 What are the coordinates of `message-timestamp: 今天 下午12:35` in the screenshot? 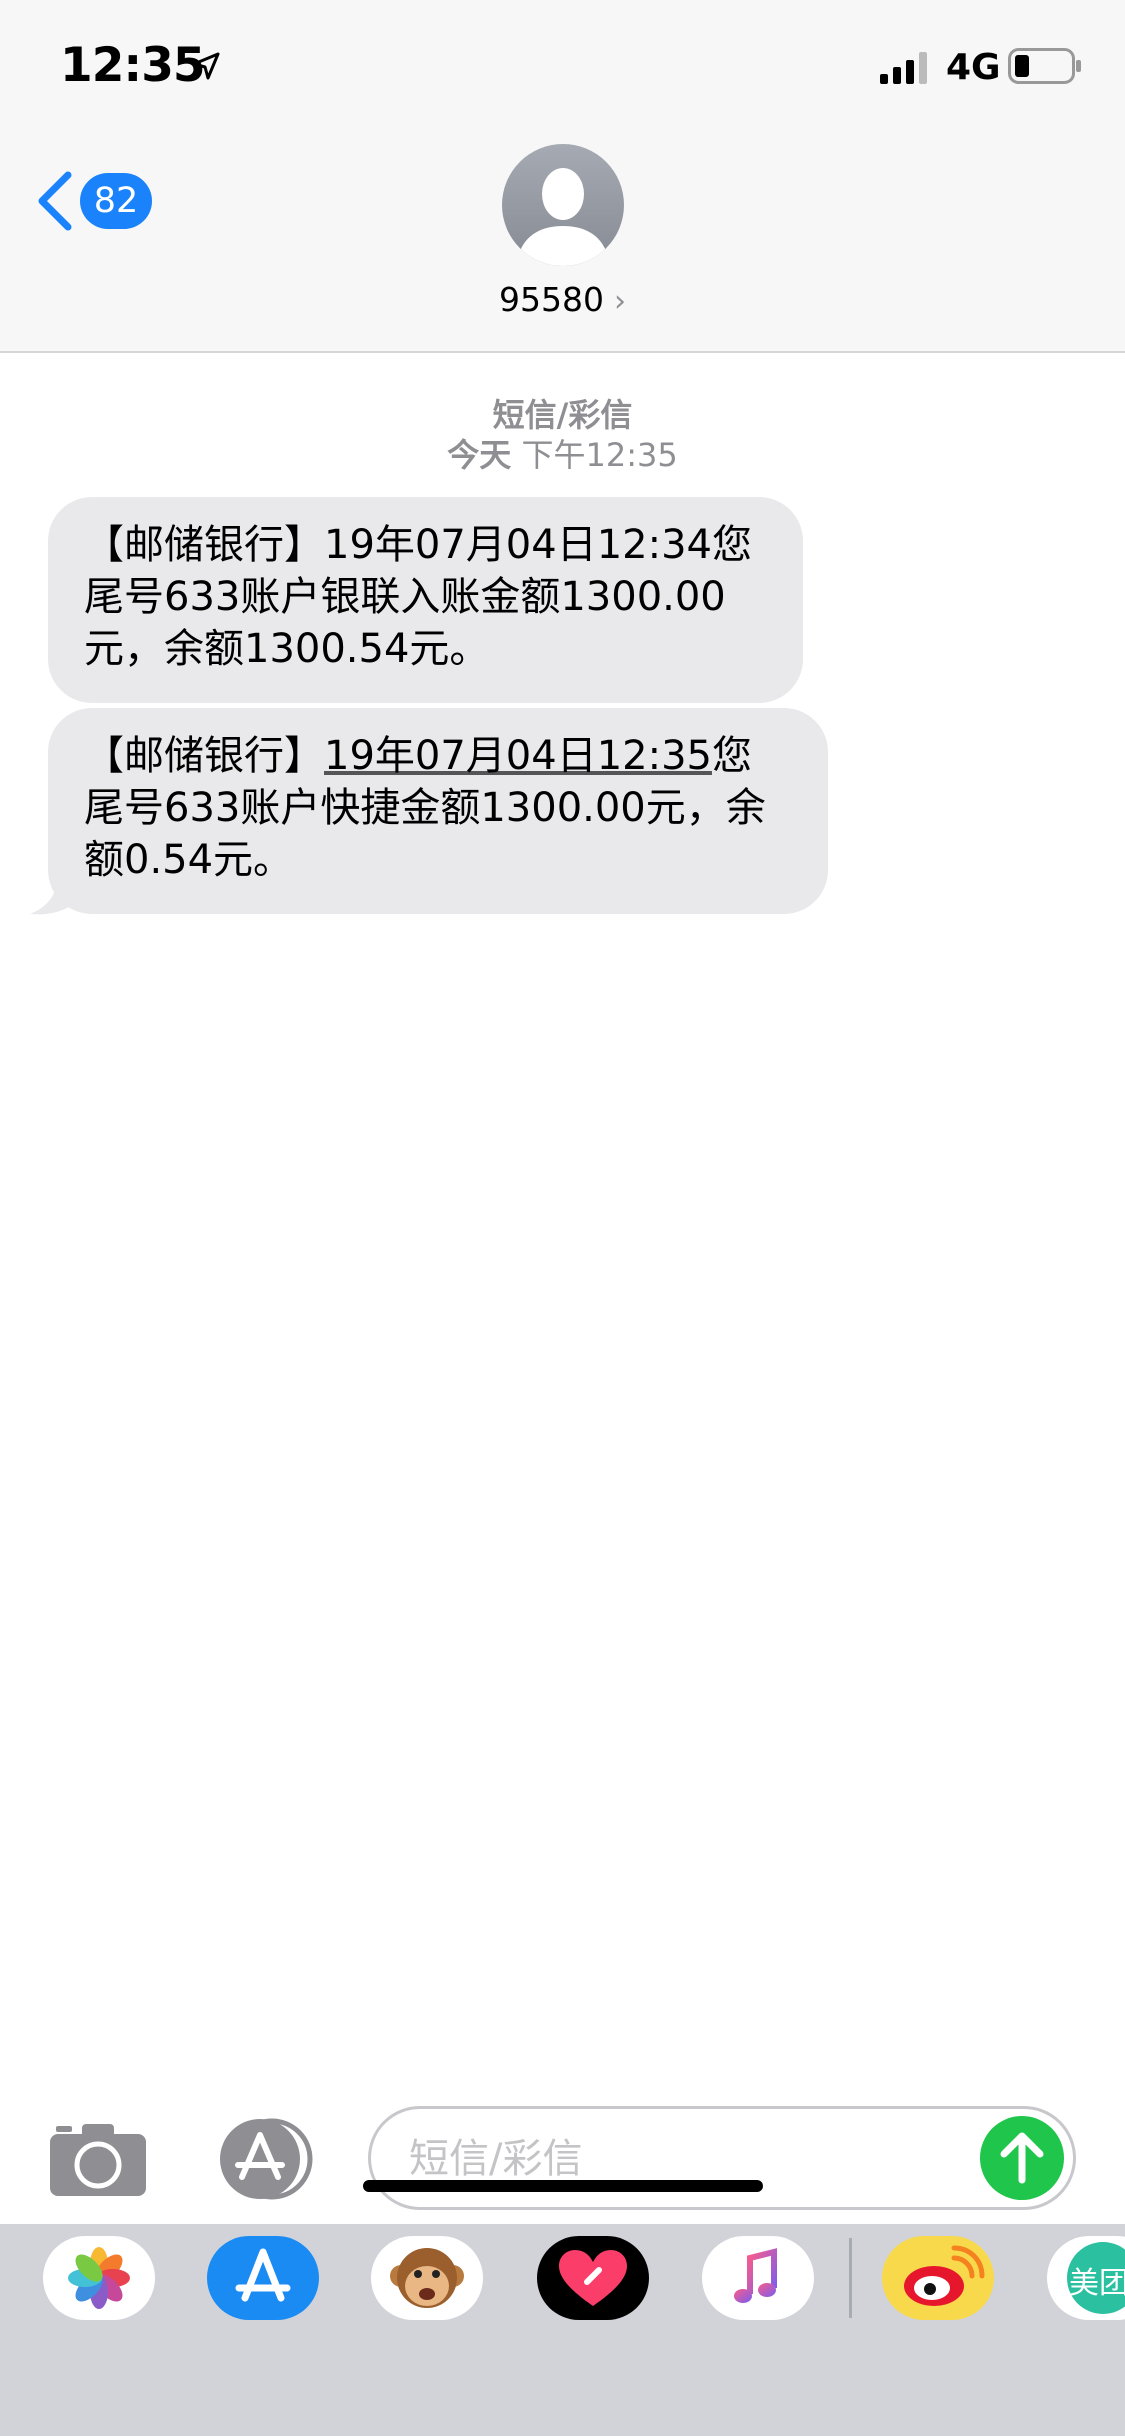 It's located at (562, 453).